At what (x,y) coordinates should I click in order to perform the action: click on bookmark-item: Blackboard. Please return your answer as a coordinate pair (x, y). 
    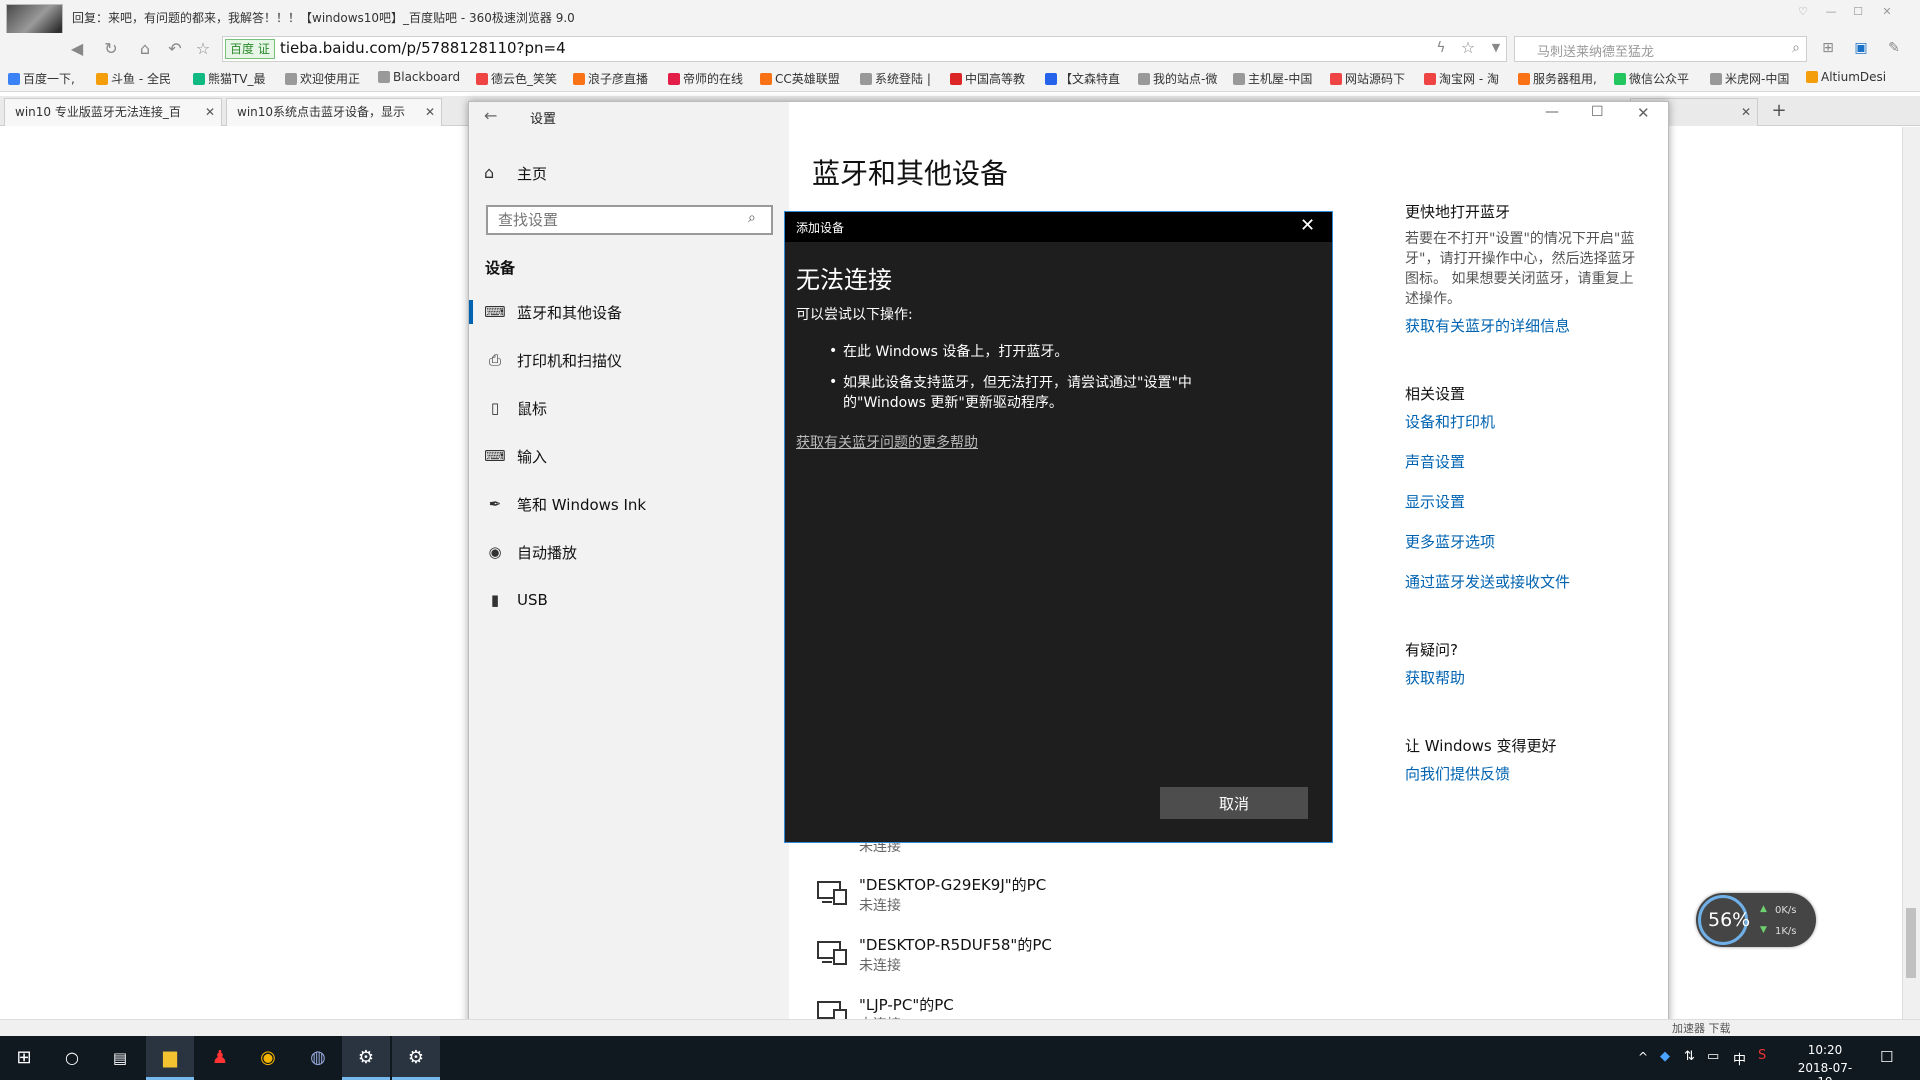
    Looking at the image, I should click on (419, 77).